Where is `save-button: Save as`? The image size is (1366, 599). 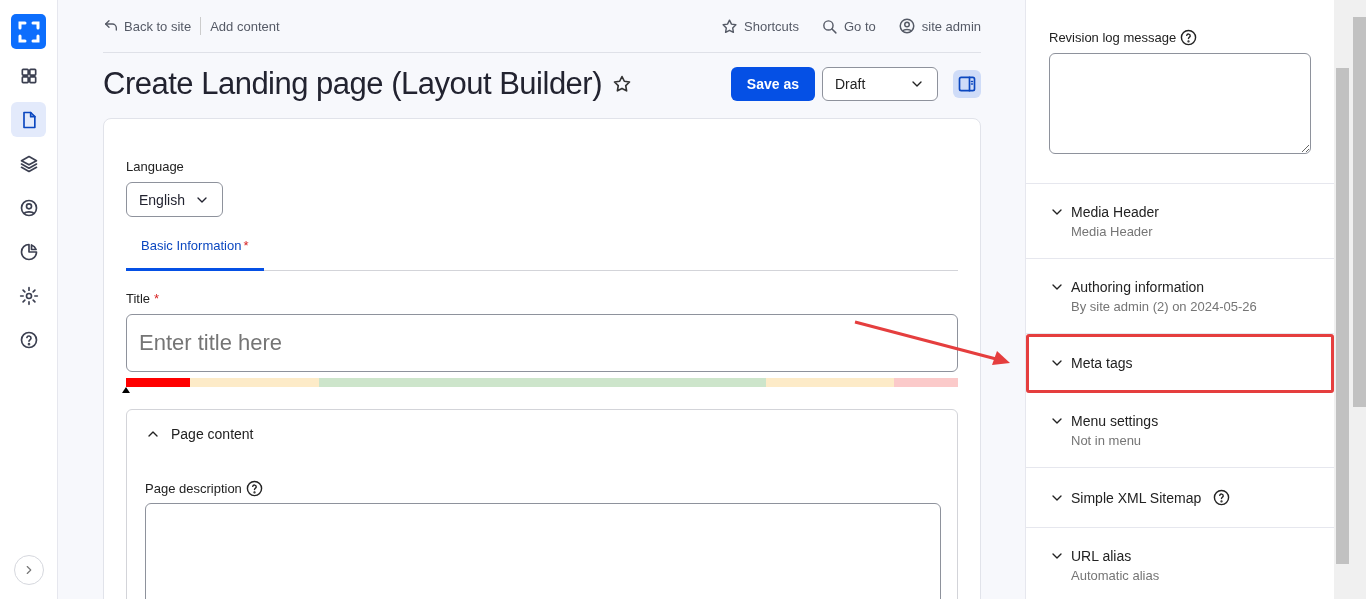 save-button: Save as is located at coordinates (772, 84).